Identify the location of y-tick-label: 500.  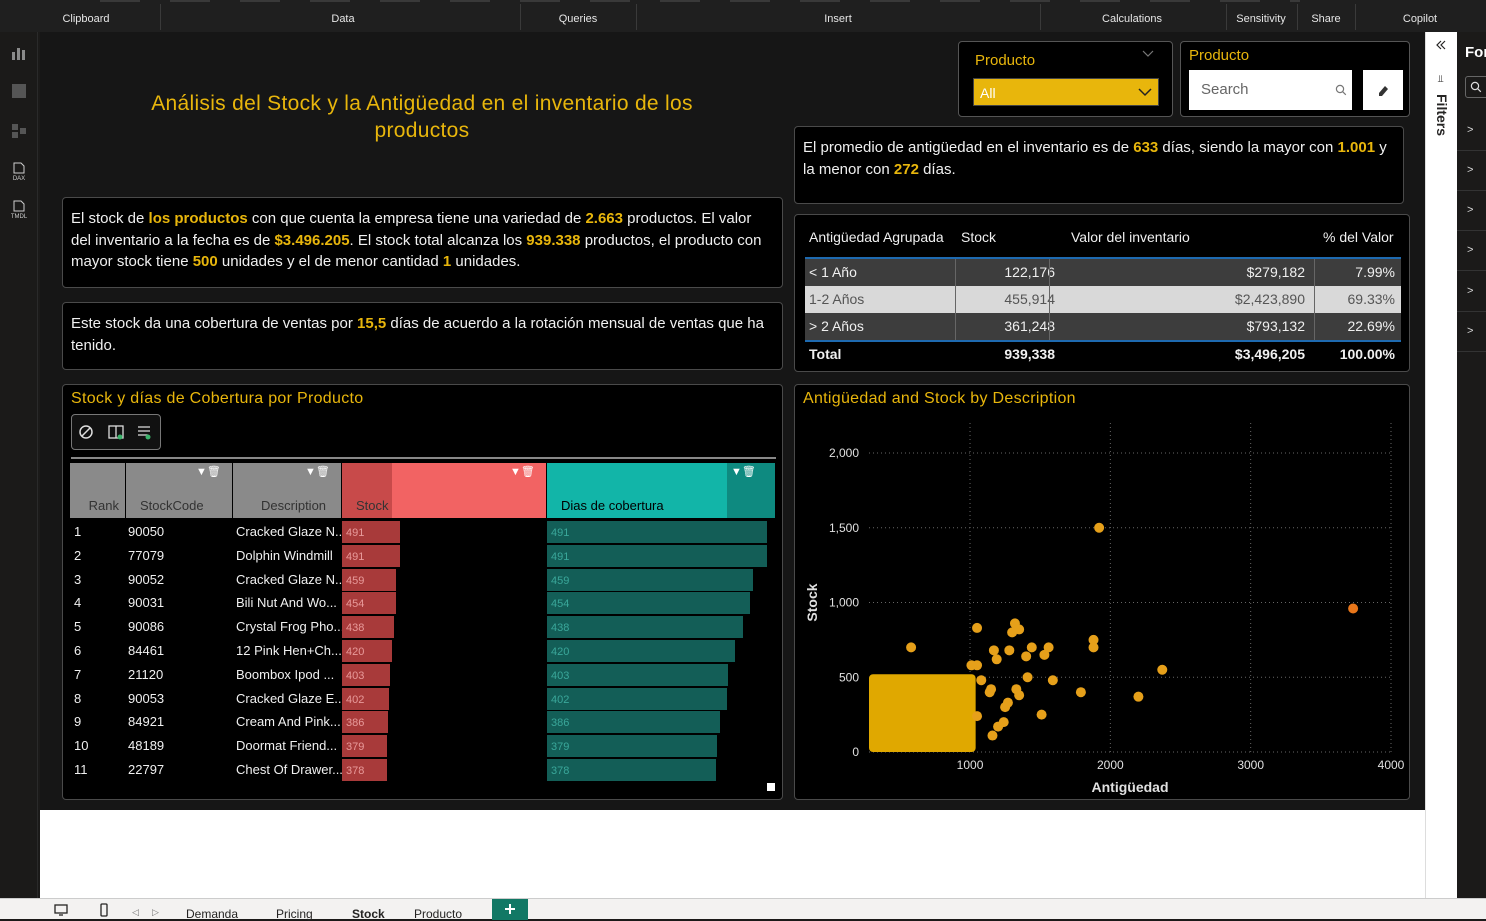
(849, 677).